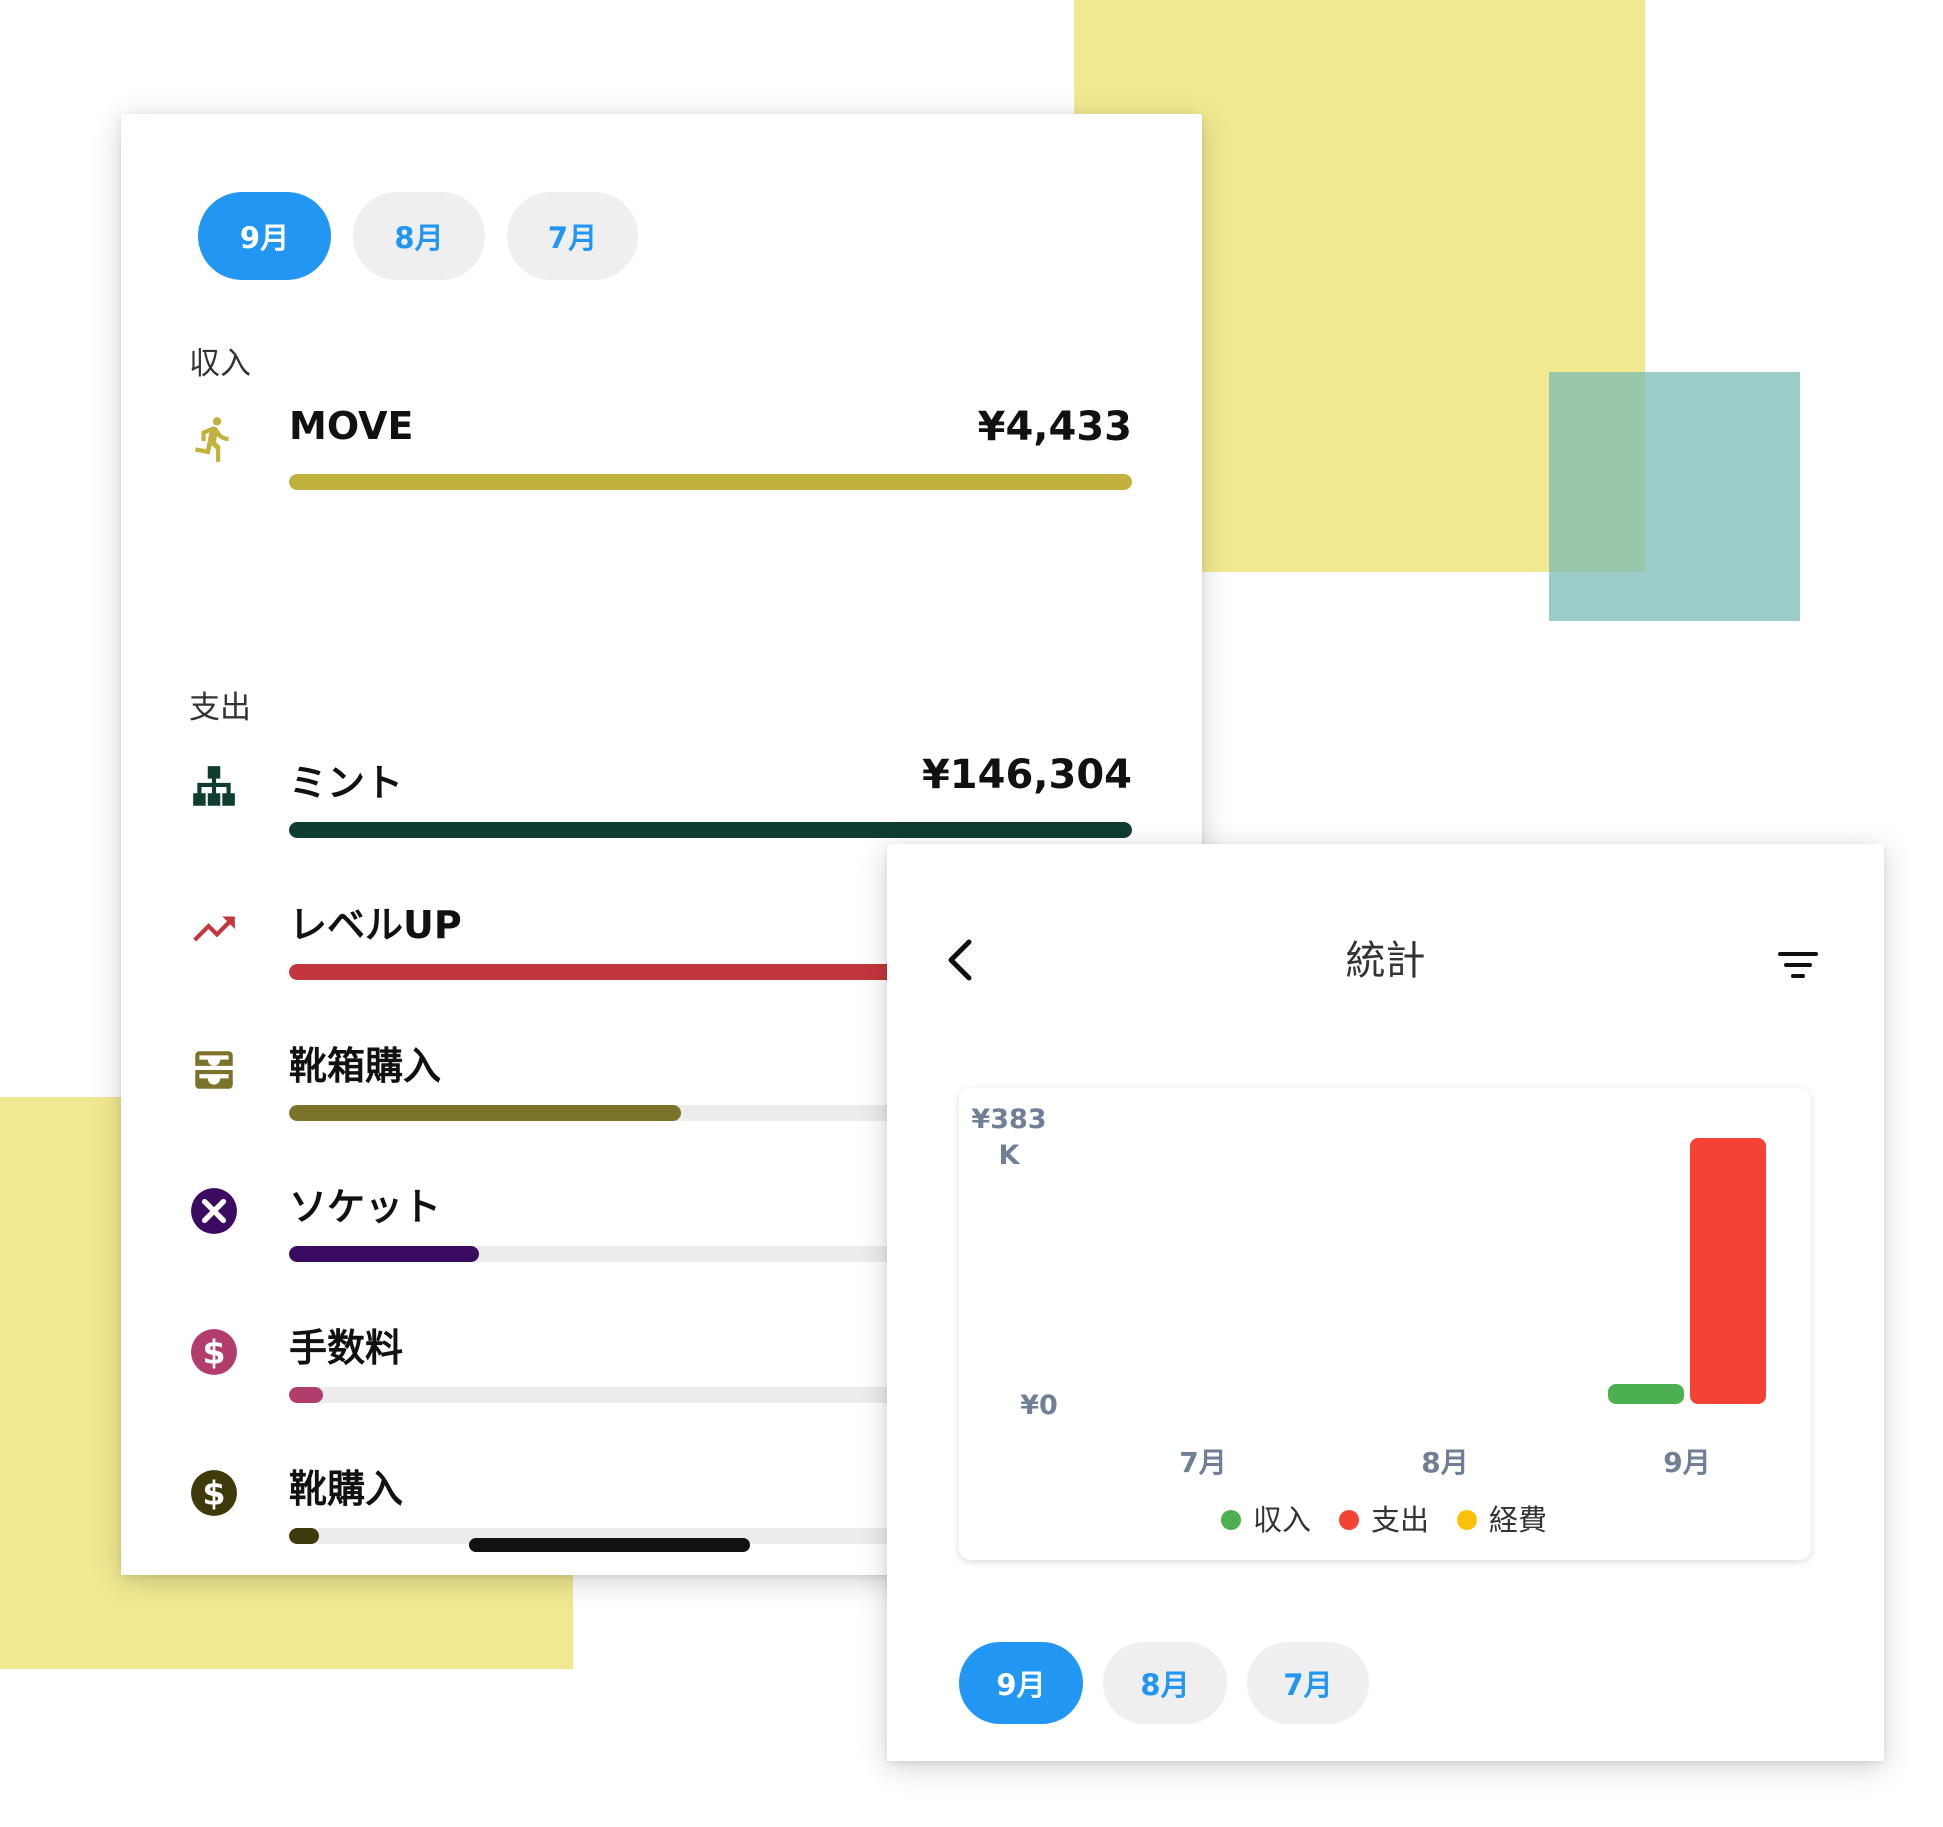 This screenshot has height=1827, width=1943. What do you see at coordinates (214, 929) in the screenshot?
I see `trending-up-icon` at bounding box center [214, 929].